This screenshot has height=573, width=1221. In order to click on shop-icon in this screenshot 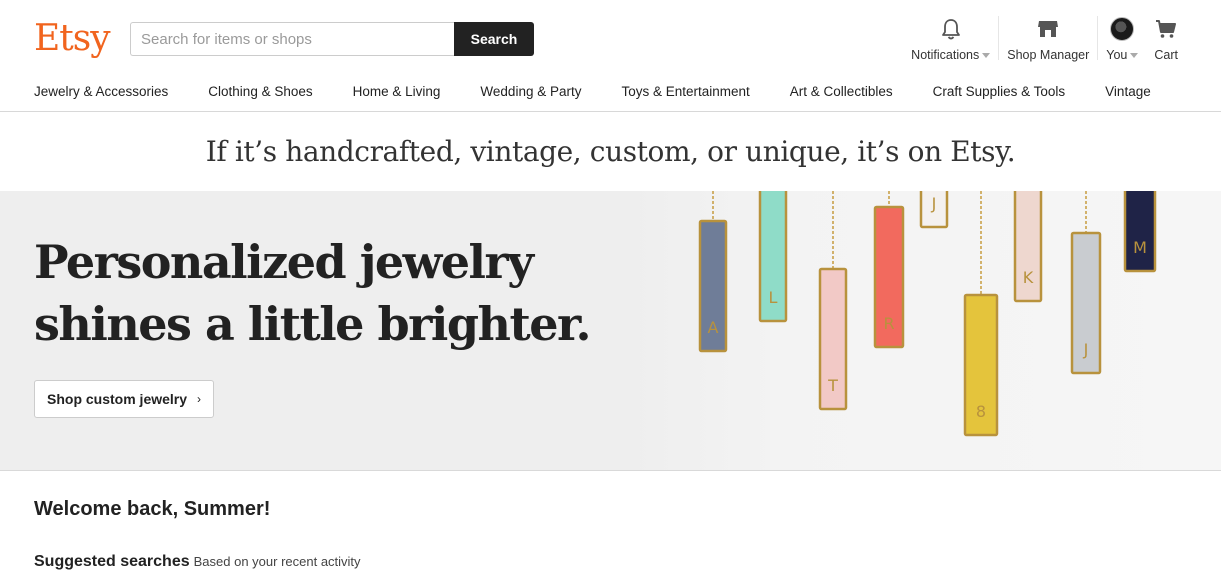, I will do `click(1048, 29)`.